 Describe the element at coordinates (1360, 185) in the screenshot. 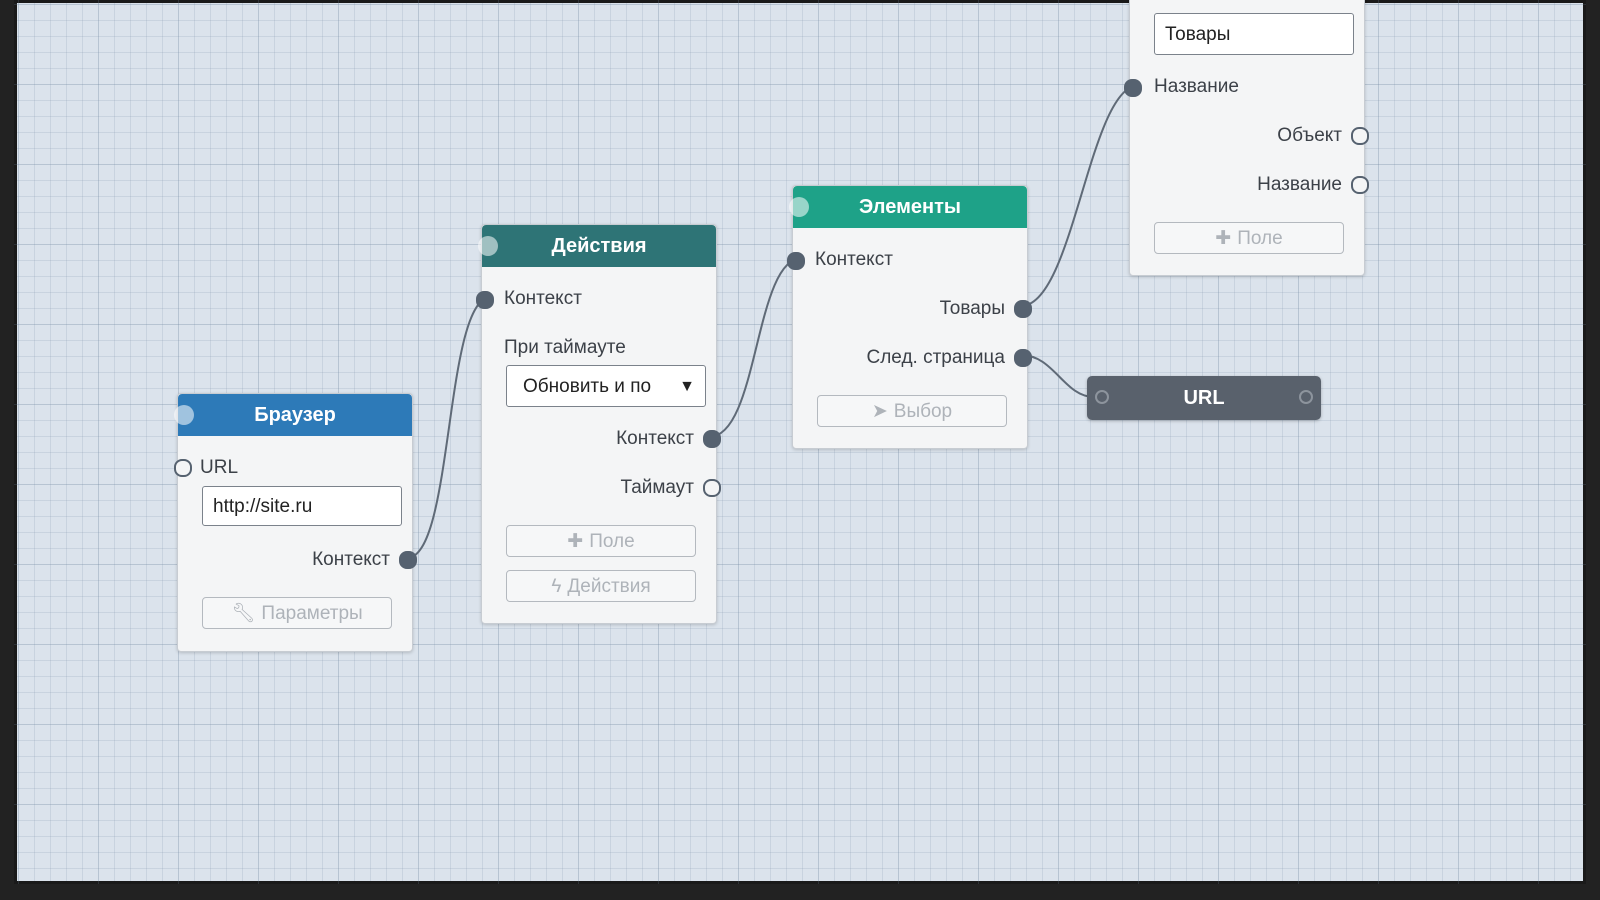

I see `collection-name-output-port` at that location.